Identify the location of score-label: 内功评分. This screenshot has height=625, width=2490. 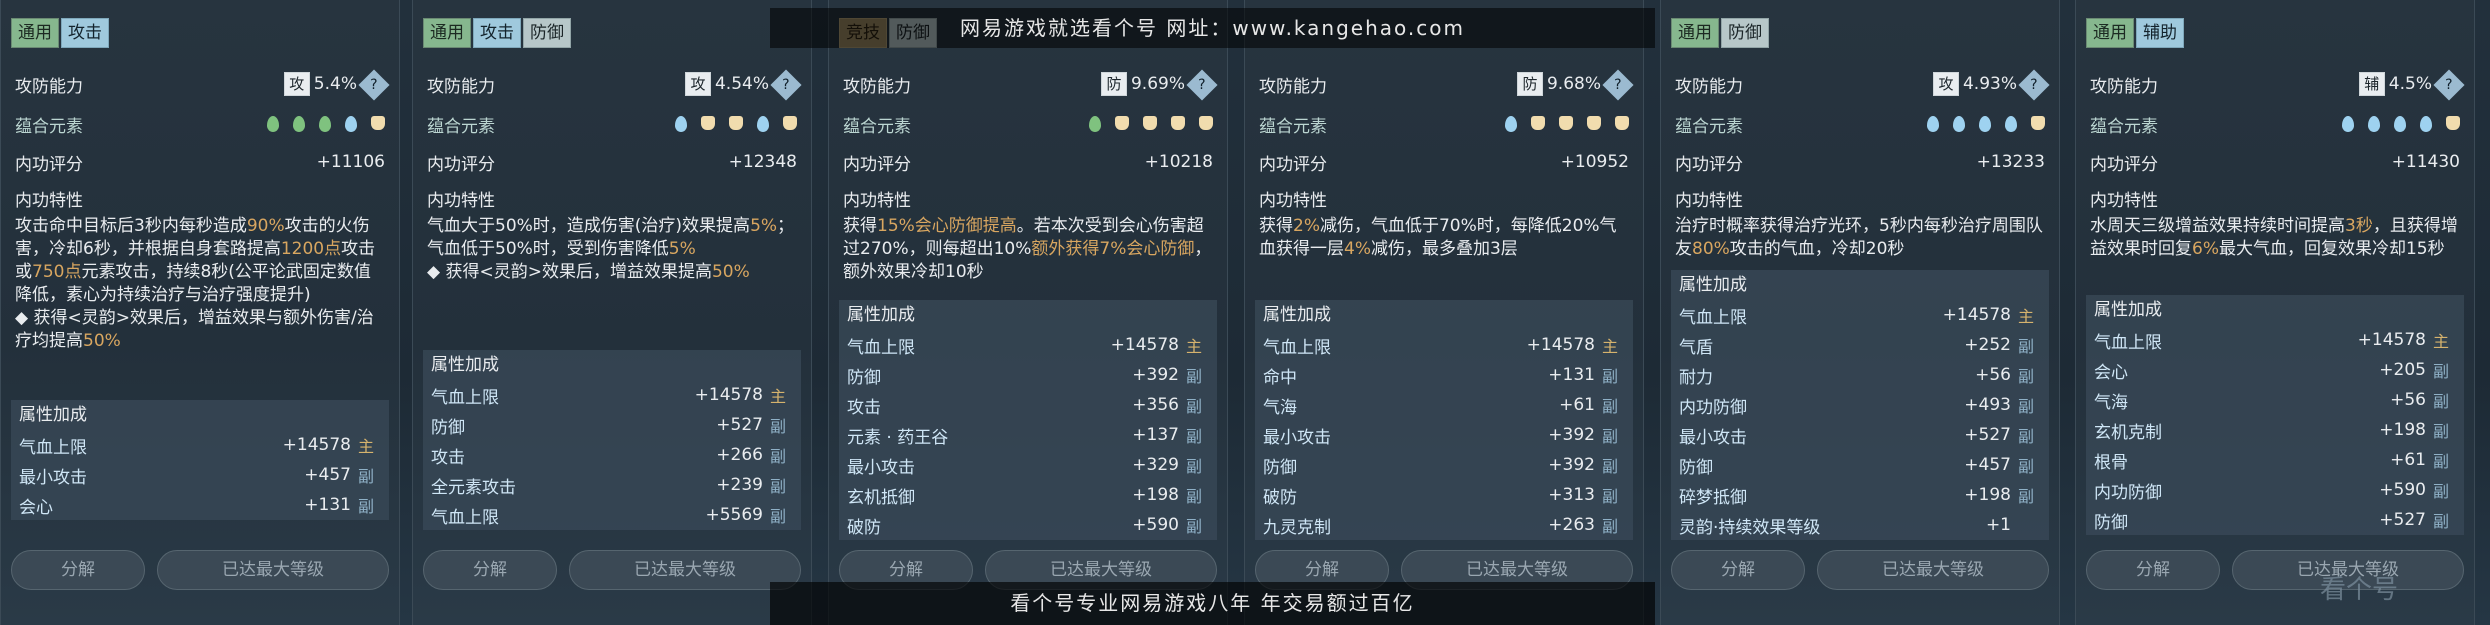
(877, 164).